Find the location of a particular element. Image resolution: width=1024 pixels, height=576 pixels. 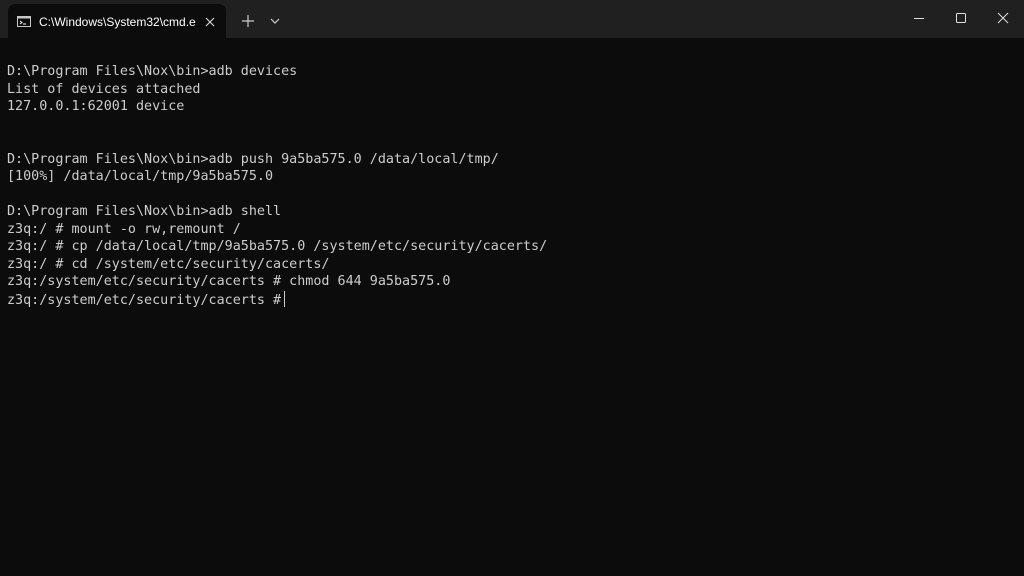

console-line: List of devices attached is located at coordinates (104, 89).